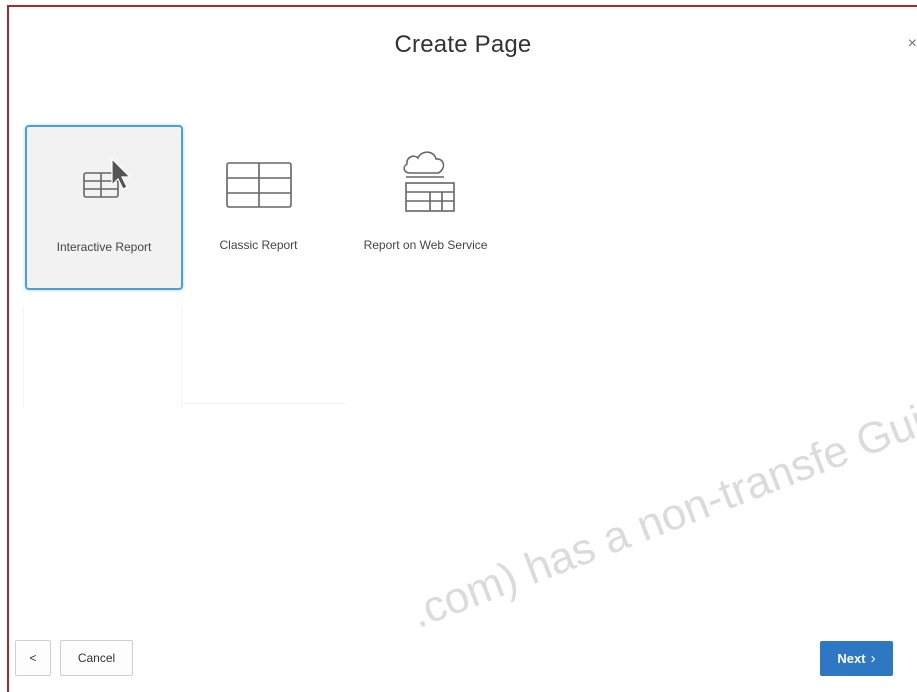 The image size is (917, 692). Describe the element at coordinates (104, 247) in the screenshot. I see `option-label: Interactive Report` at that location.